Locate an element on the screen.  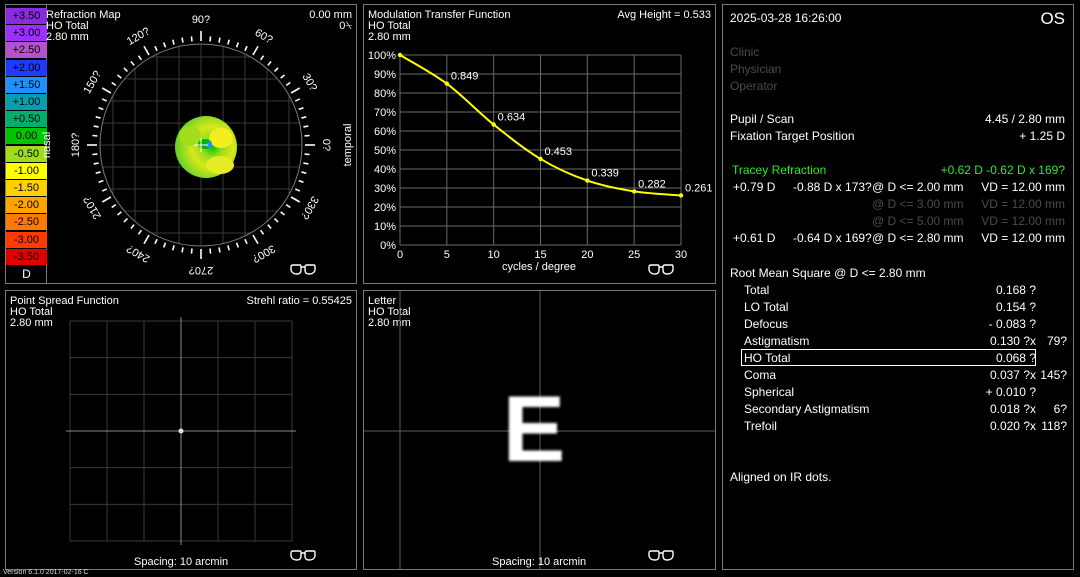
rms-label: HO Total is located at coordinates (767, 358).